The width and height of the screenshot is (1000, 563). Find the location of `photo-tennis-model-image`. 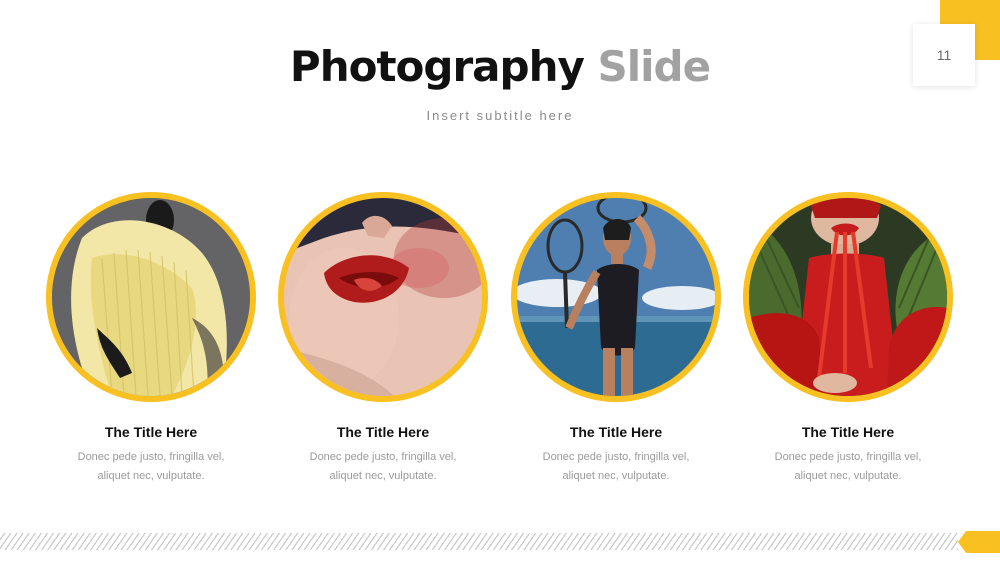

photo-tennis-model-image is located at coordinates (616, 297).